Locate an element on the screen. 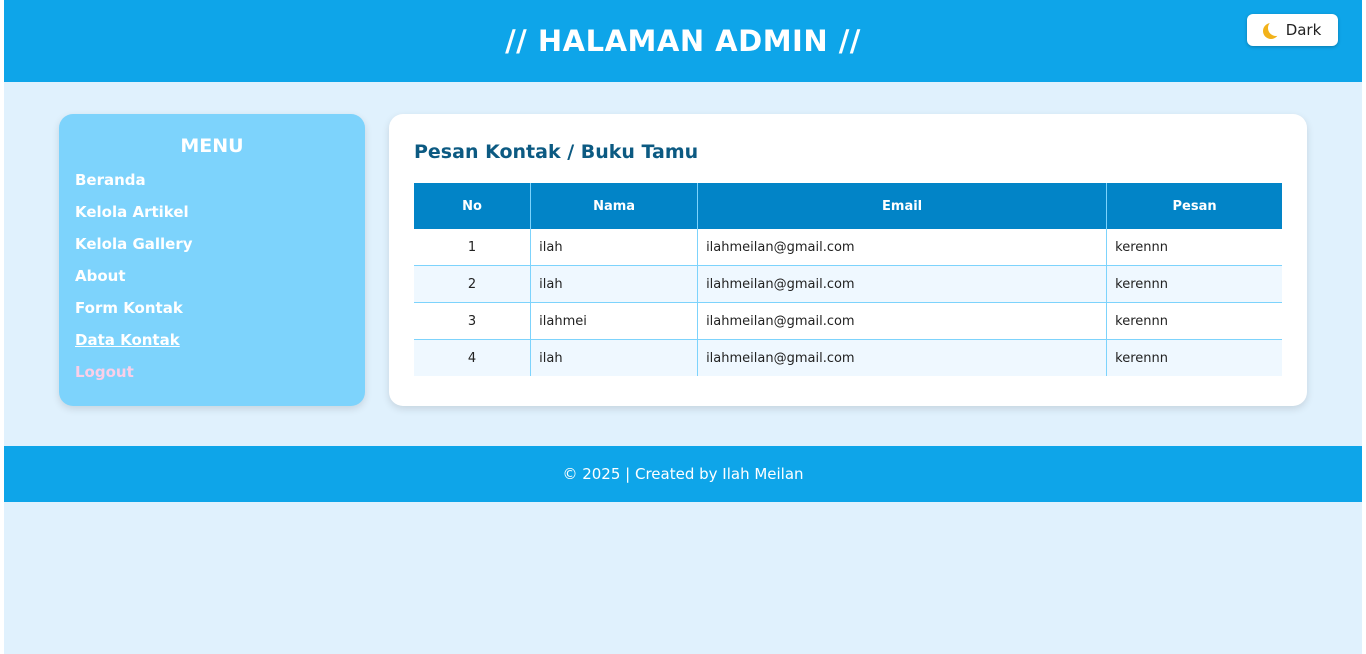 This screenshot has width=1366, height=654. table-row: 4 ilah ilahmeilan@gmail.com kerennn is located at coordinates (848, 357).